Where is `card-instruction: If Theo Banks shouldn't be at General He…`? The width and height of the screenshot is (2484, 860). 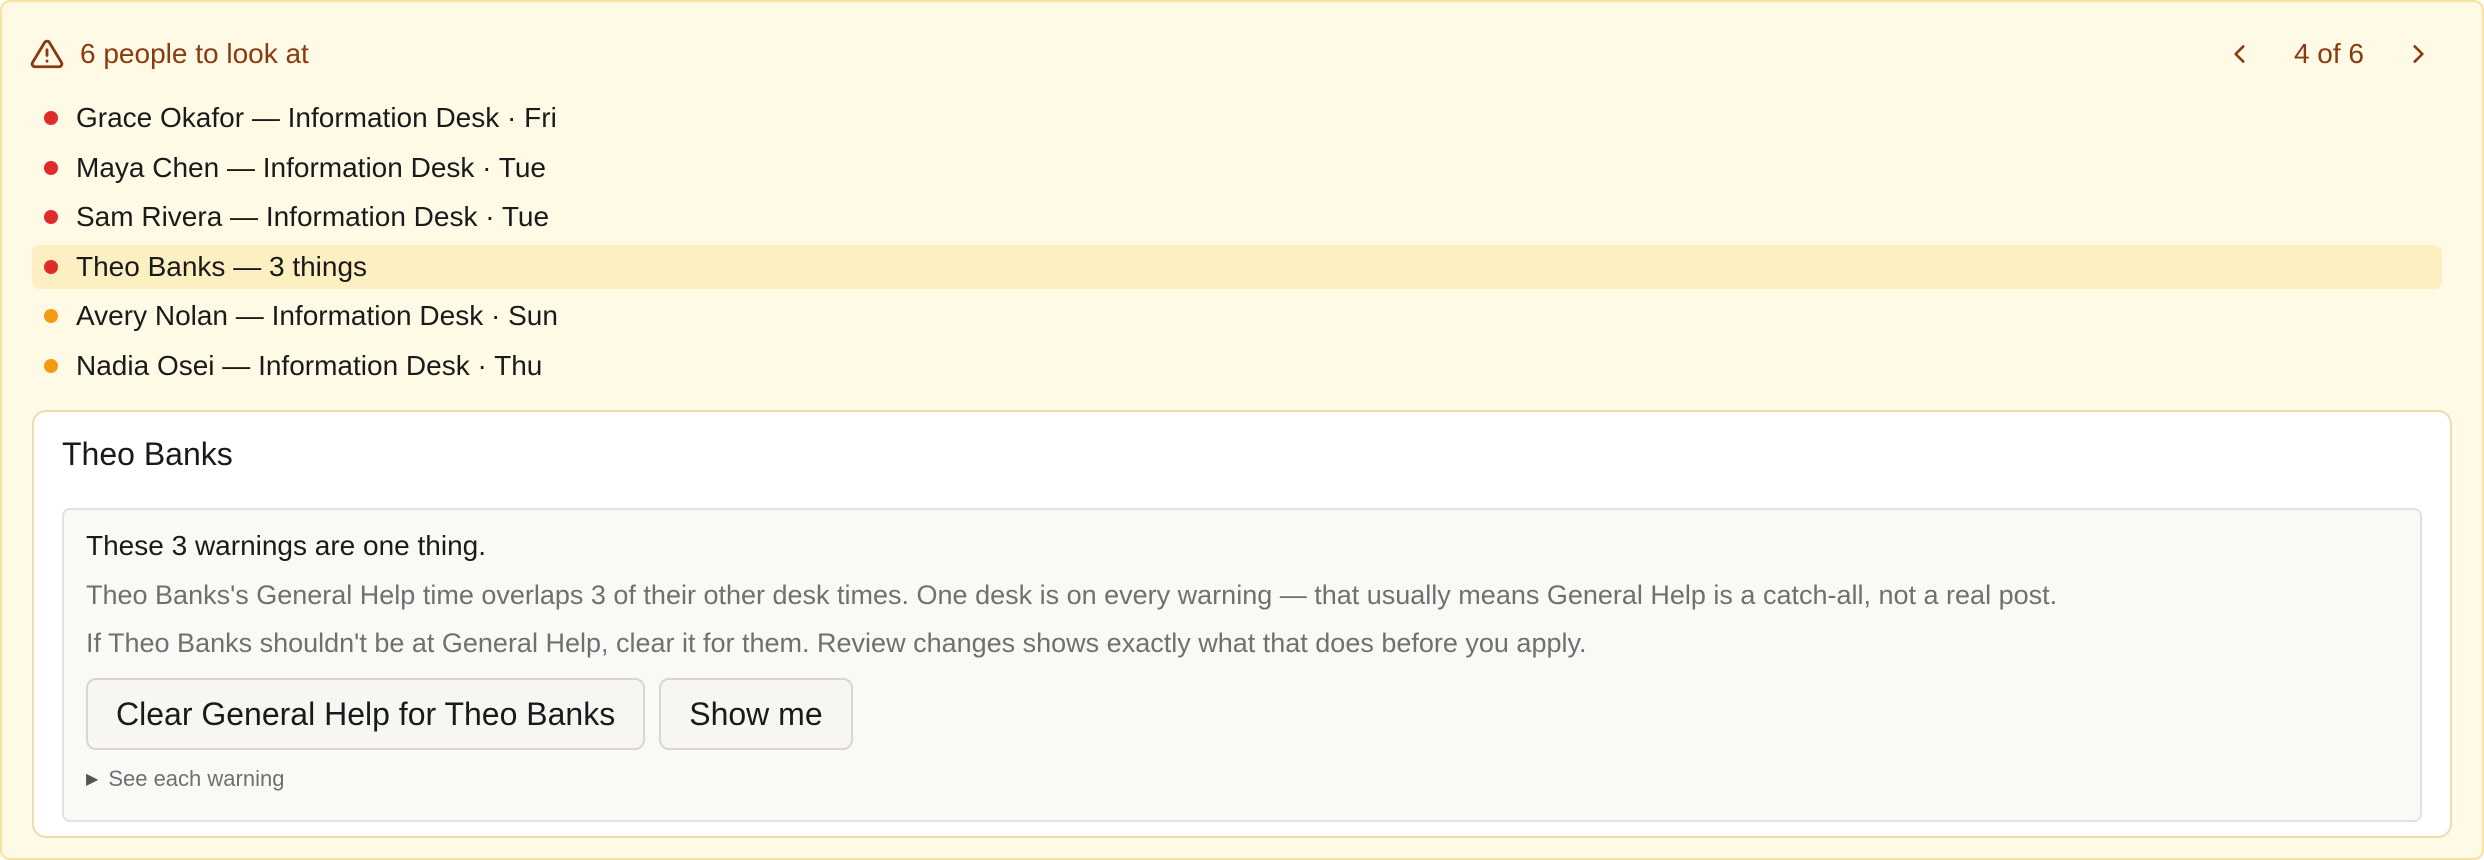
card-instruction: If Theo Banks shouldn't be at General He… is located at coordinates (836, 643).